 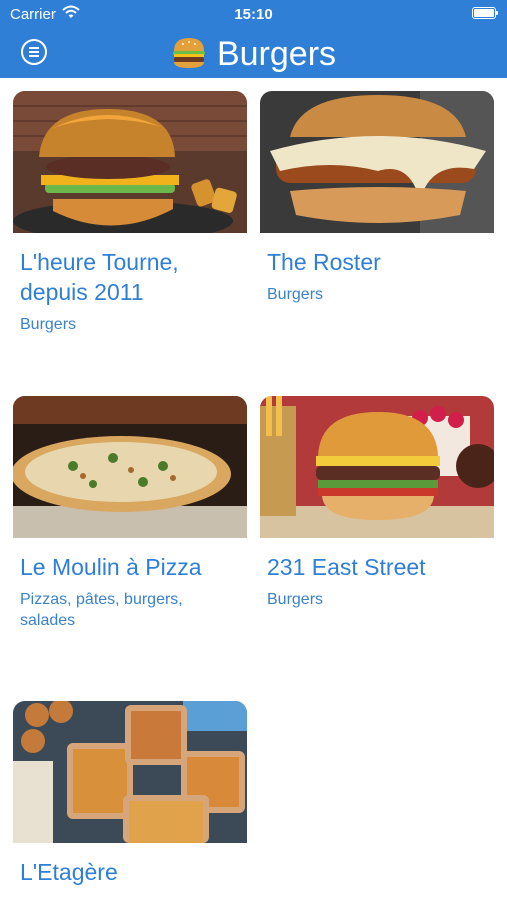 What do you see at coordinates (133, 872) in the screenshot?
I see `restaurant-name: L'Etagère` at bounding box center [133, 872].